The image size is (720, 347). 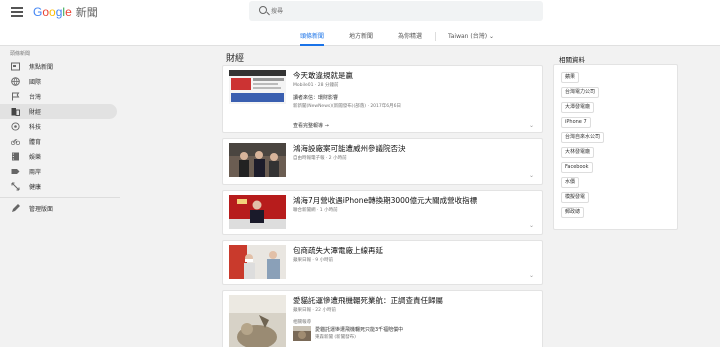 I want to click on sidebar-item-world: 國際, so click(x=60, y=81).